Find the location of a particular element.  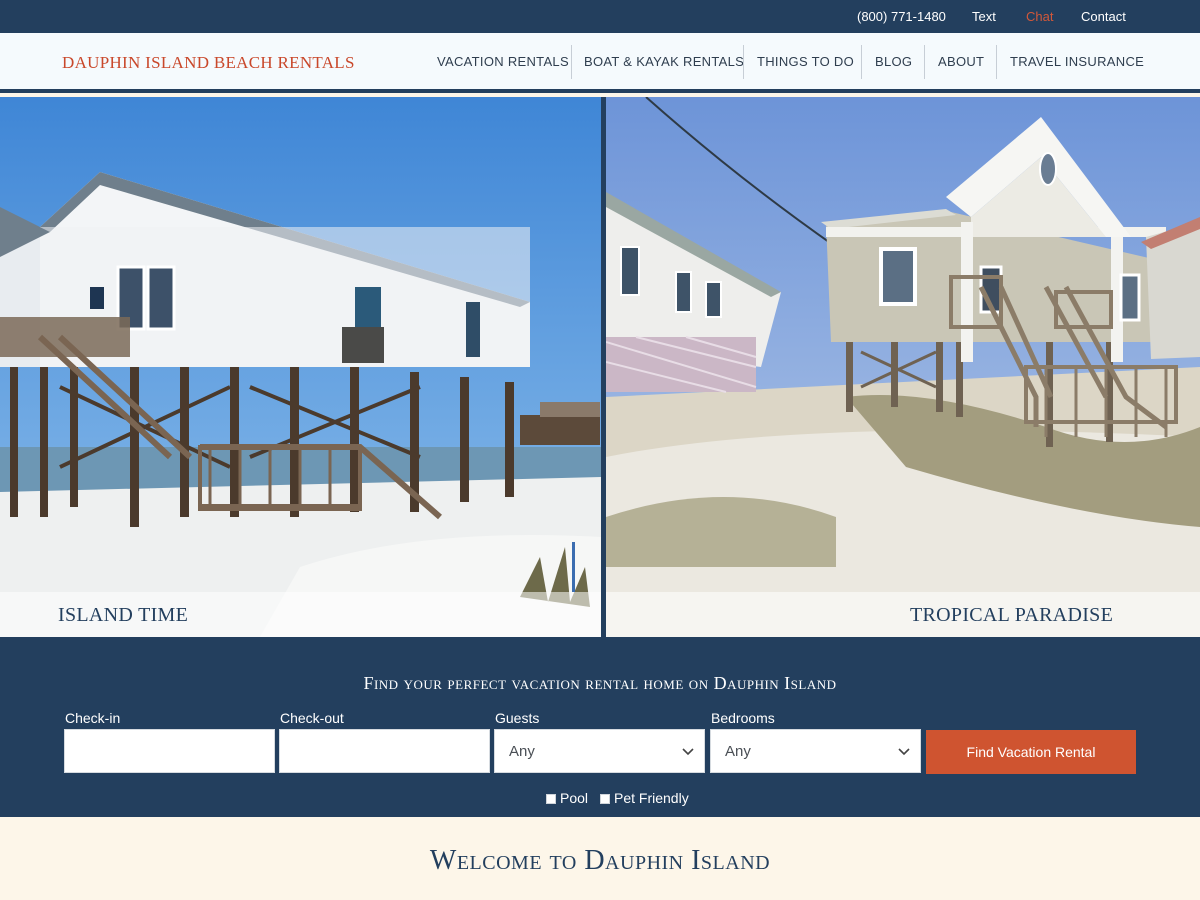

checkout-input is located at coordinates (384, 751).